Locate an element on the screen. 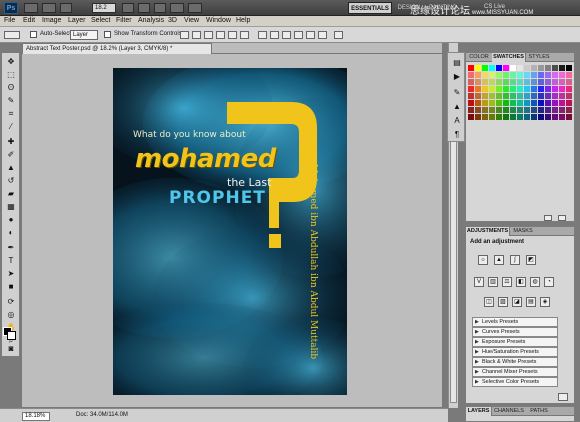 The image size is (580, 422). hue-saturation-icon: ▥ is located at coordinates (493, 282).